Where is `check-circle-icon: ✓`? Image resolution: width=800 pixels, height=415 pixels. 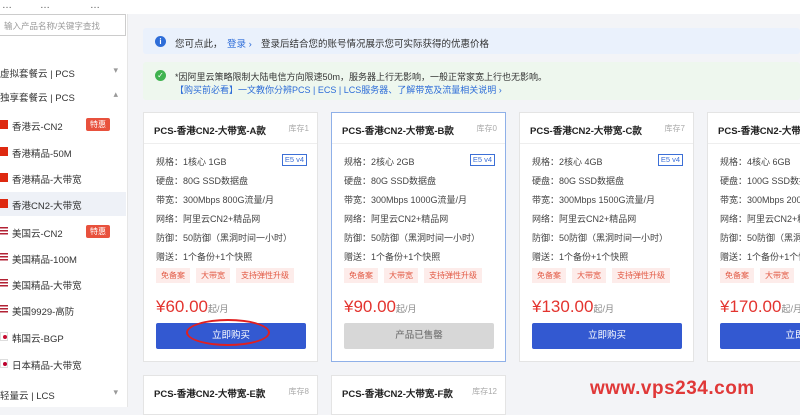
check-circle-icon: ✓ is located at coordinates (160, 75).